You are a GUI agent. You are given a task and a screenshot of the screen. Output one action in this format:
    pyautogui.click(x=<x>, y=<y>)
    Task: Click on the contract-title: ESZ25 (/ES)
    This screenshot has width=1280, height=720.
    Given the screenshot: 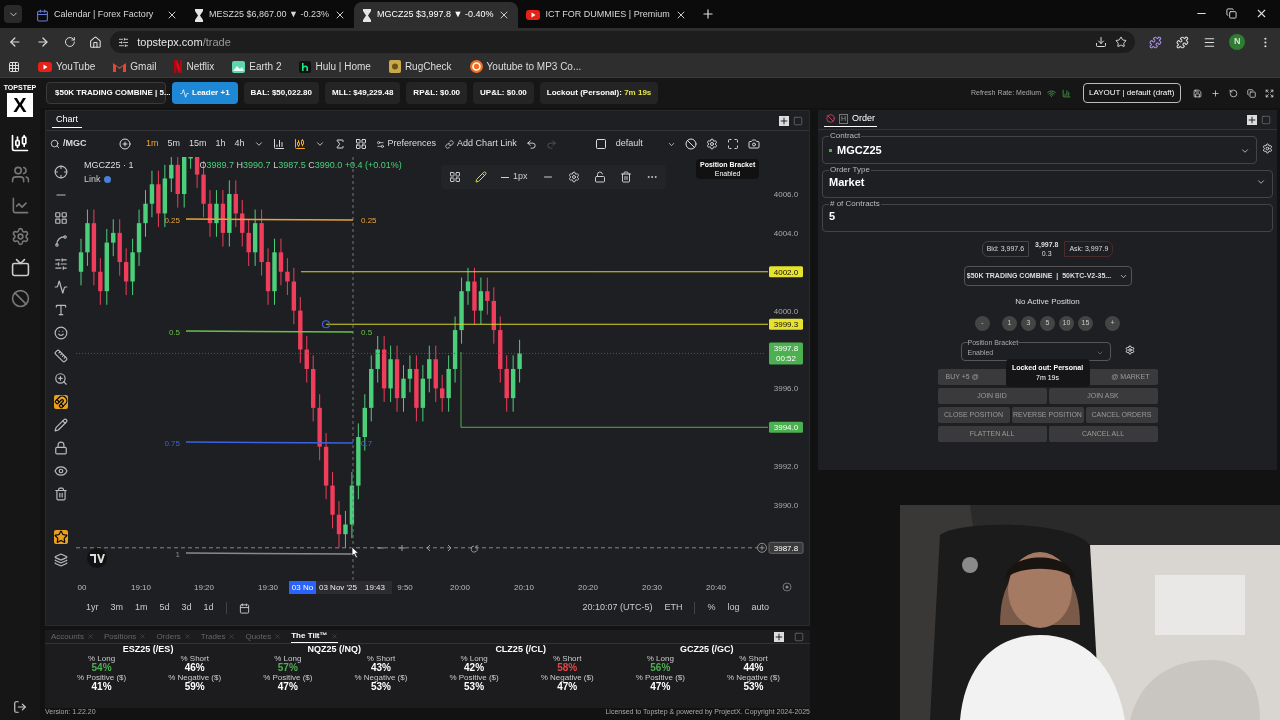 What is the action you would take?
    pyautogui.click(x=148, y=649)
    